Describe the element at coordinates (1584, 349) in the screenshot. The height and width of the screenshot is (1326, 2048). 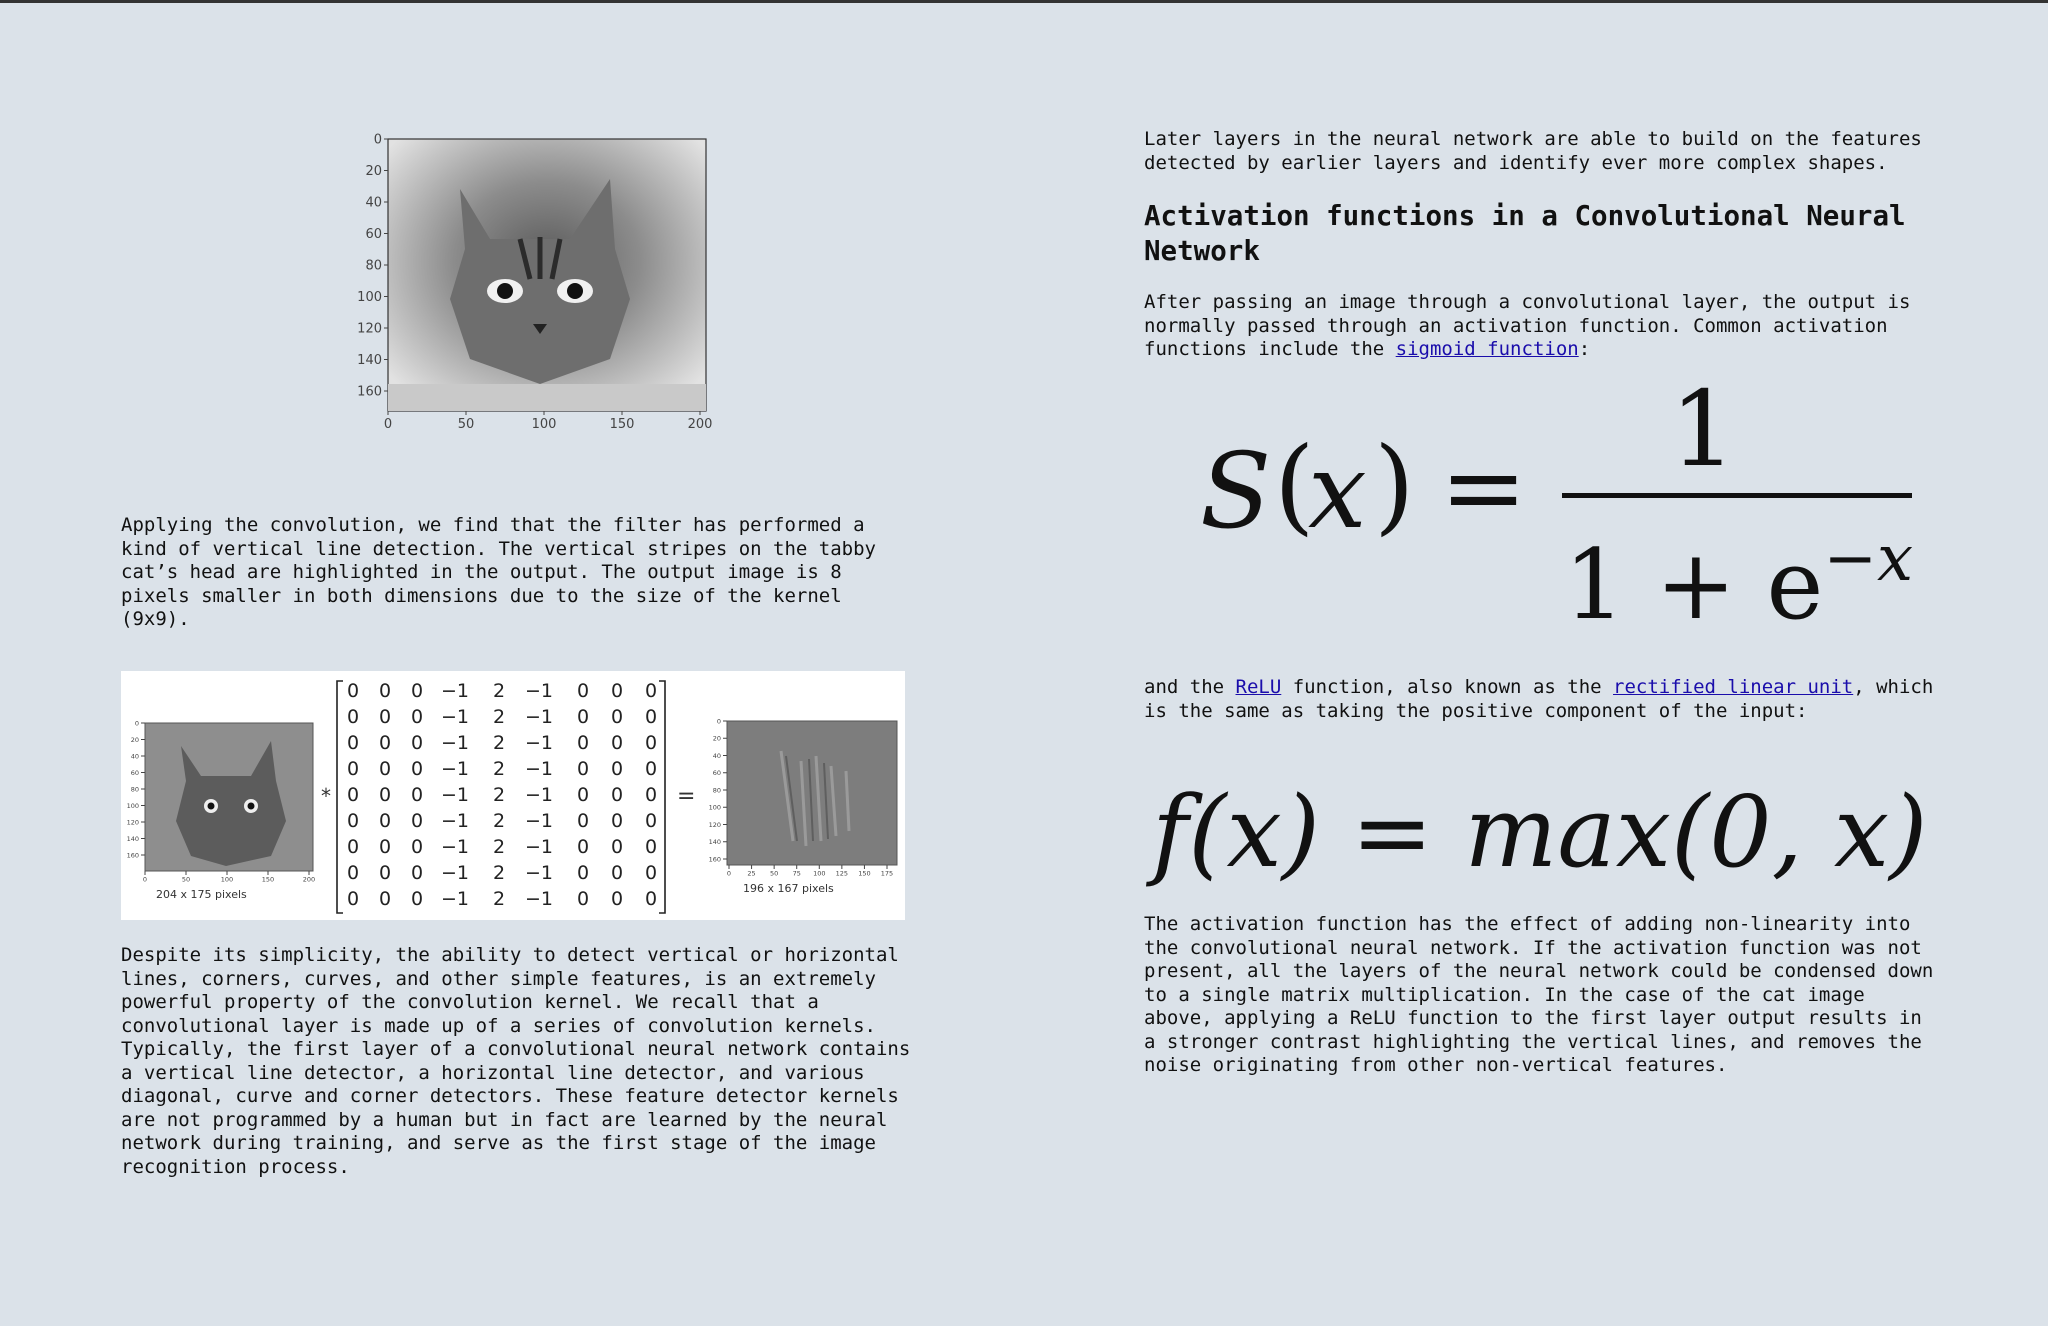
I see `sigmoid-intro-colon: :` at that location.